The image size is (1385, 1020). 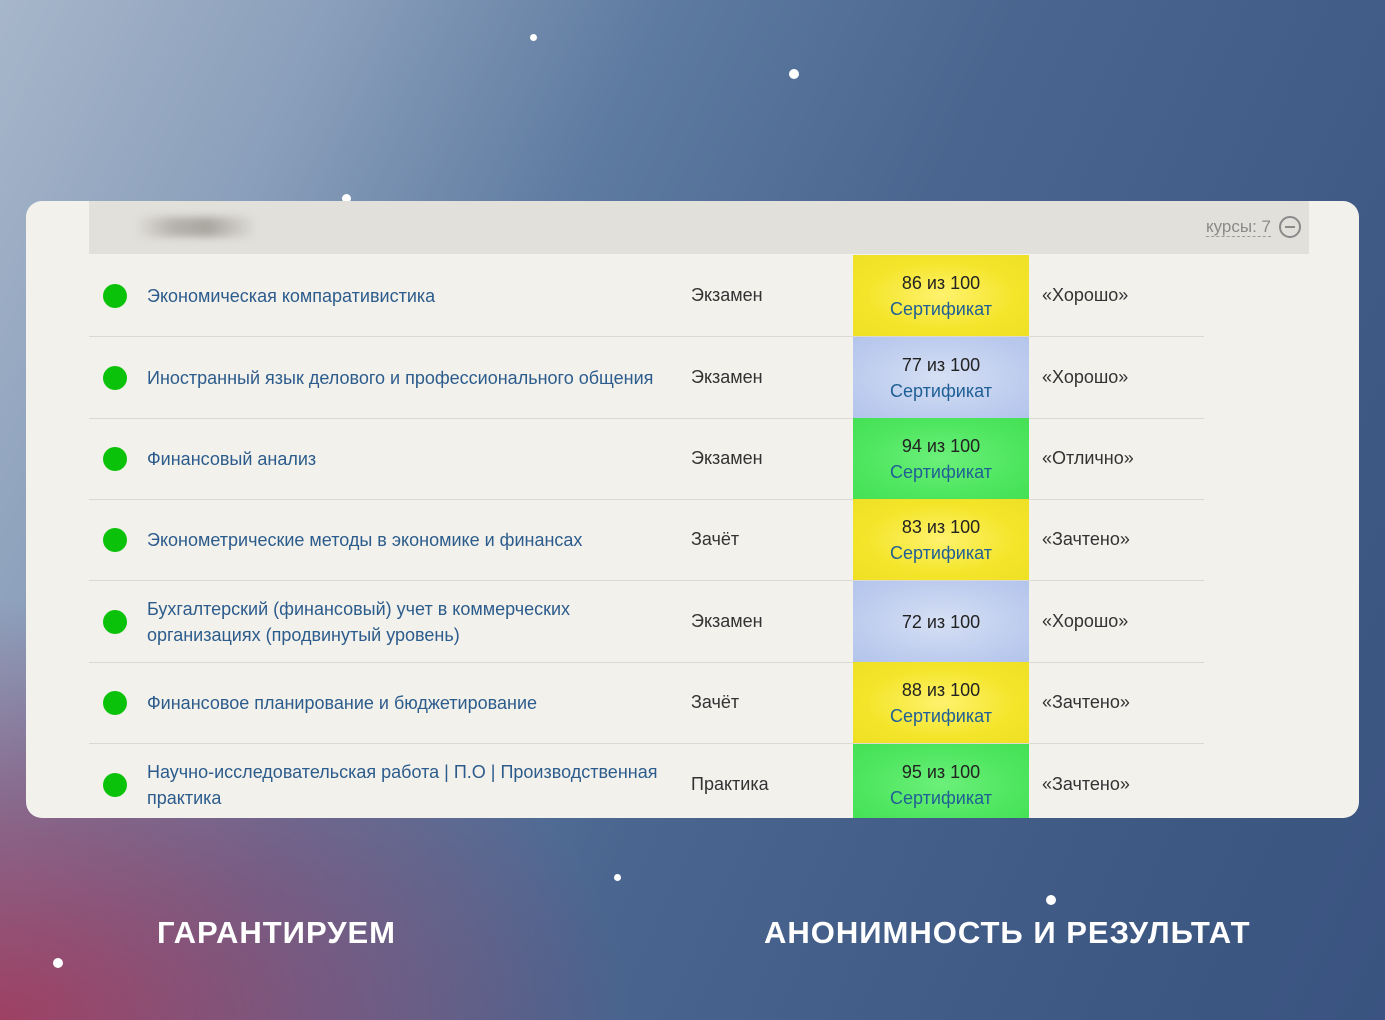 I want to click on semester-group-header: курсы: 7, so click(x=699, y=227).